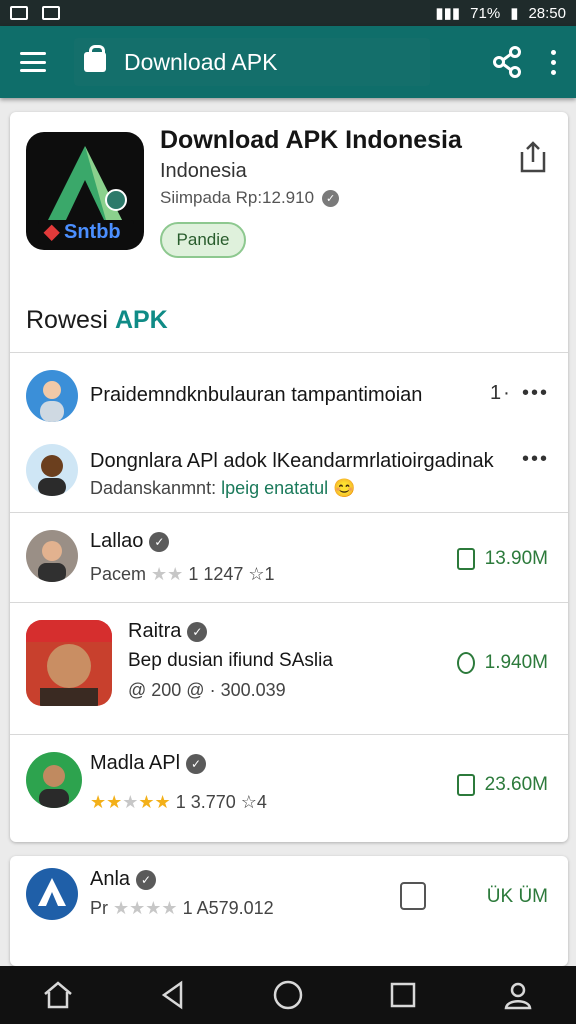 The width and height of the screenshot is (576, 1024). I want to click on list-item-title-text: Anla, so click(110, 879).